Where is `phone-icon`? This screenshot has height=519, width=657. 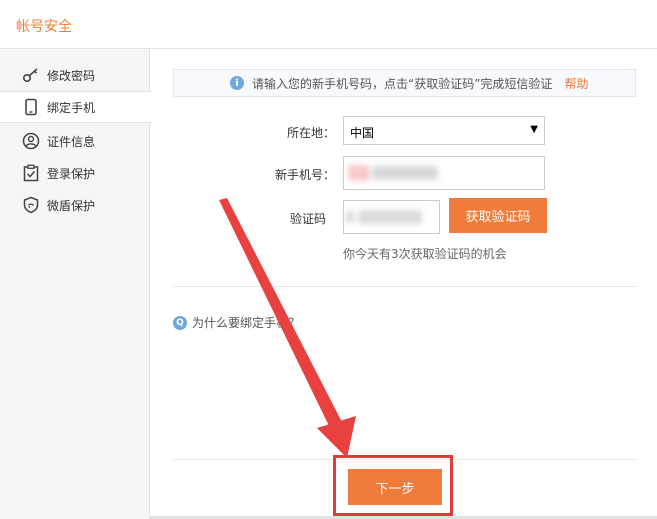 phone-icon is located at coordinates (31, 107).